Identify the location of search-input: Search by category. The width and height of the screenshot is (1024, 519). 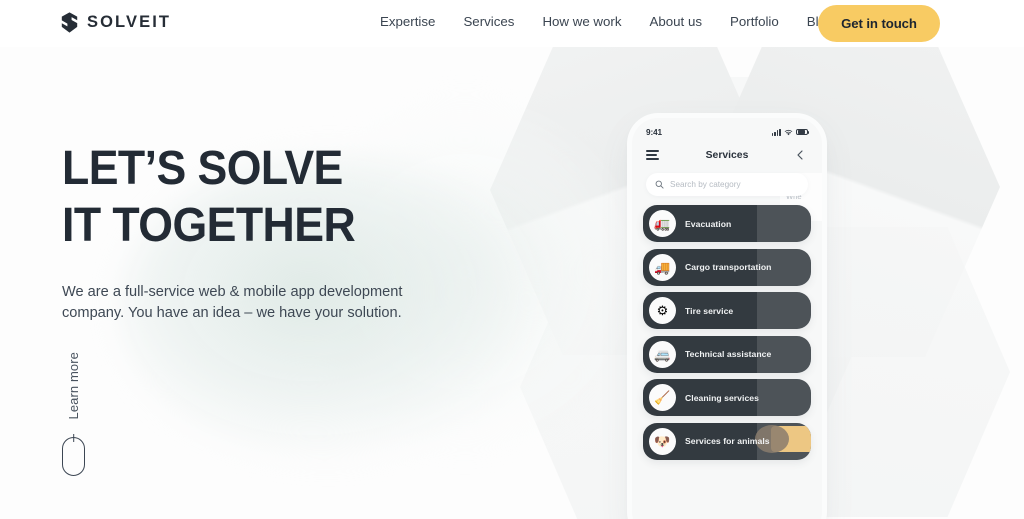
(727, 184).